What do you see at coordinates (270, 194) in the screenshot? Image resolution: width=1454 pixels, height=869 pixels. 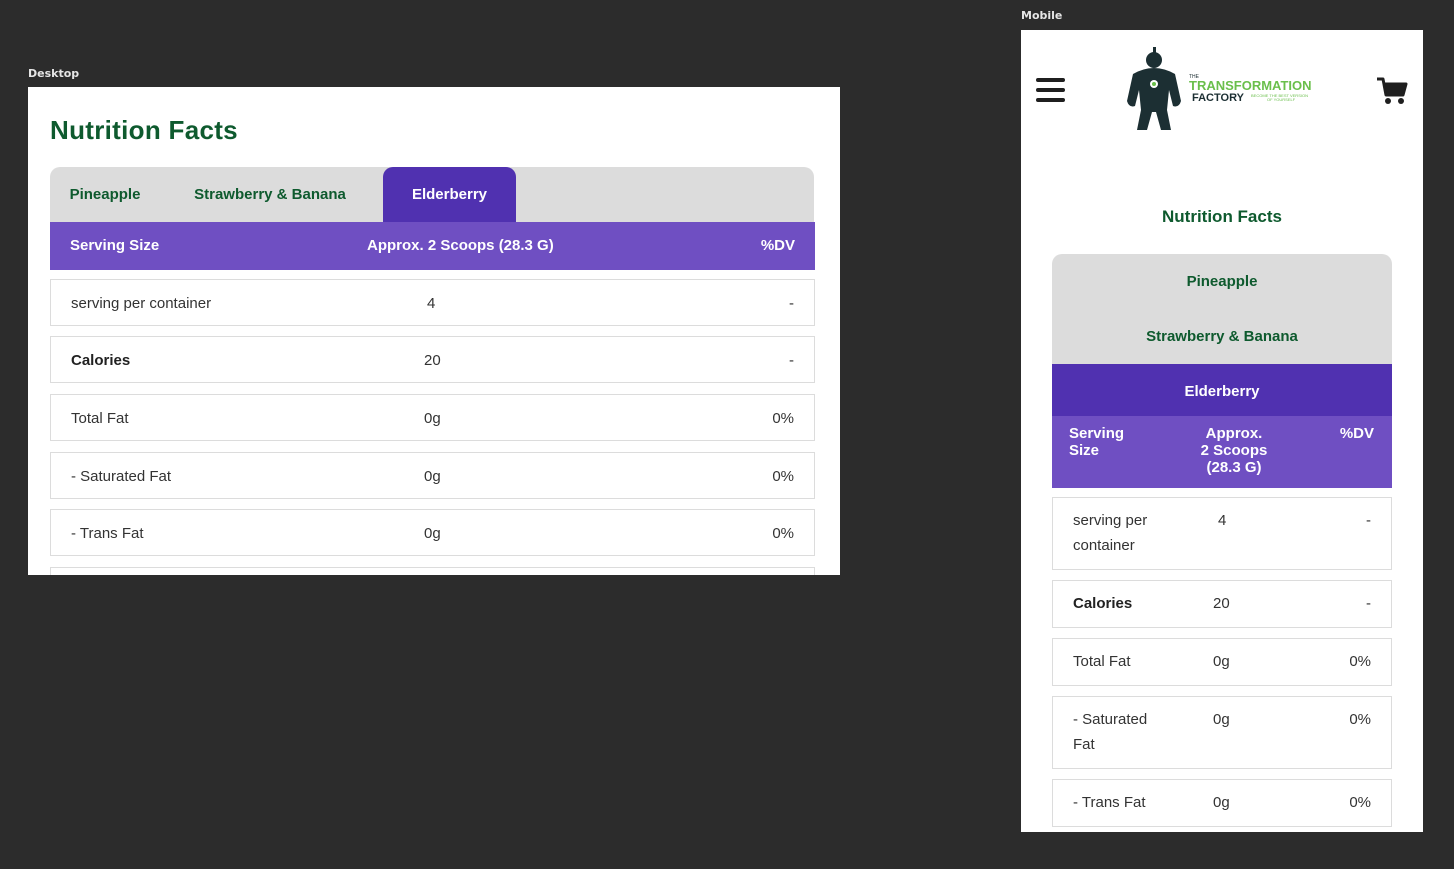 I see `tab-strawberry-banana: Strawberry & Banana` at bounding box center [270, 194].